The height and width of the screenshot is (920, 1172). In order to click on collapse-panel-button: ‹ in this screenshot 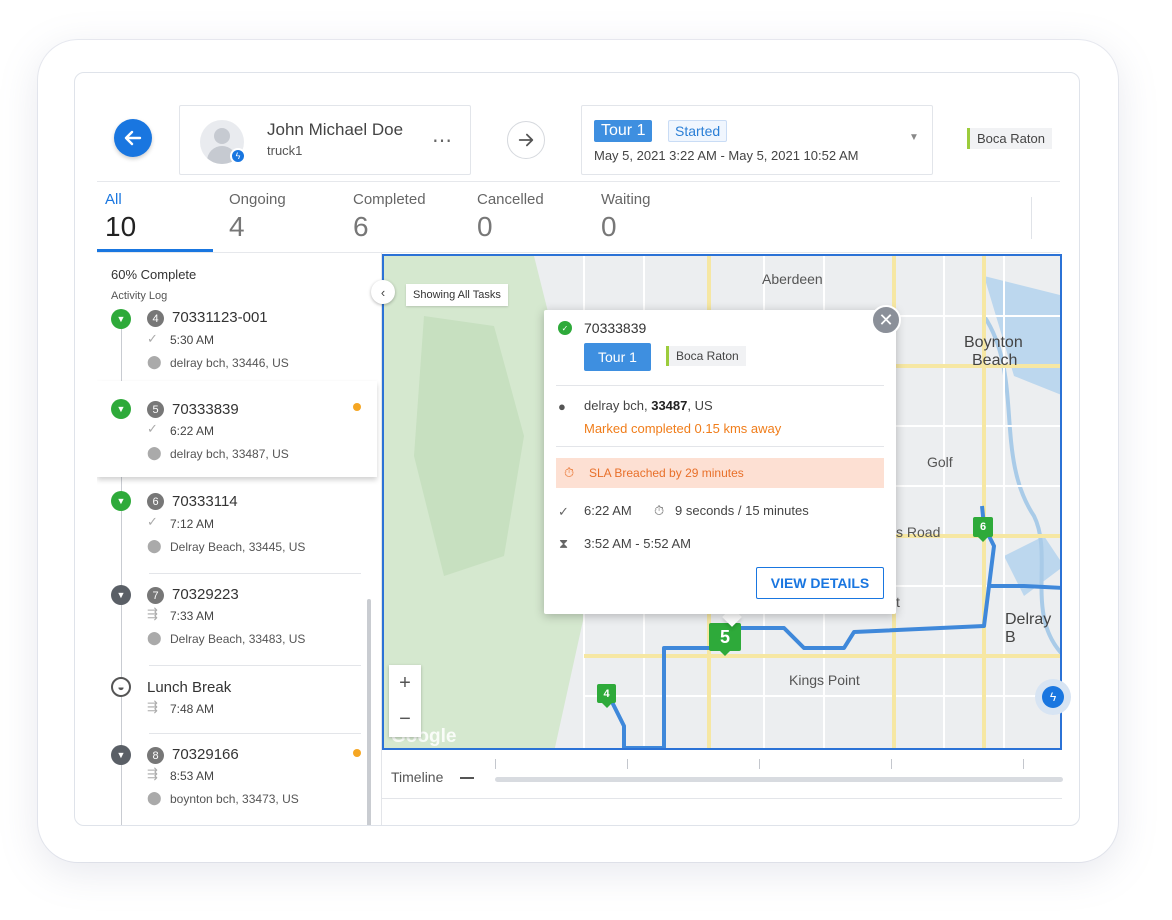, I will do `click(383, 292)`.